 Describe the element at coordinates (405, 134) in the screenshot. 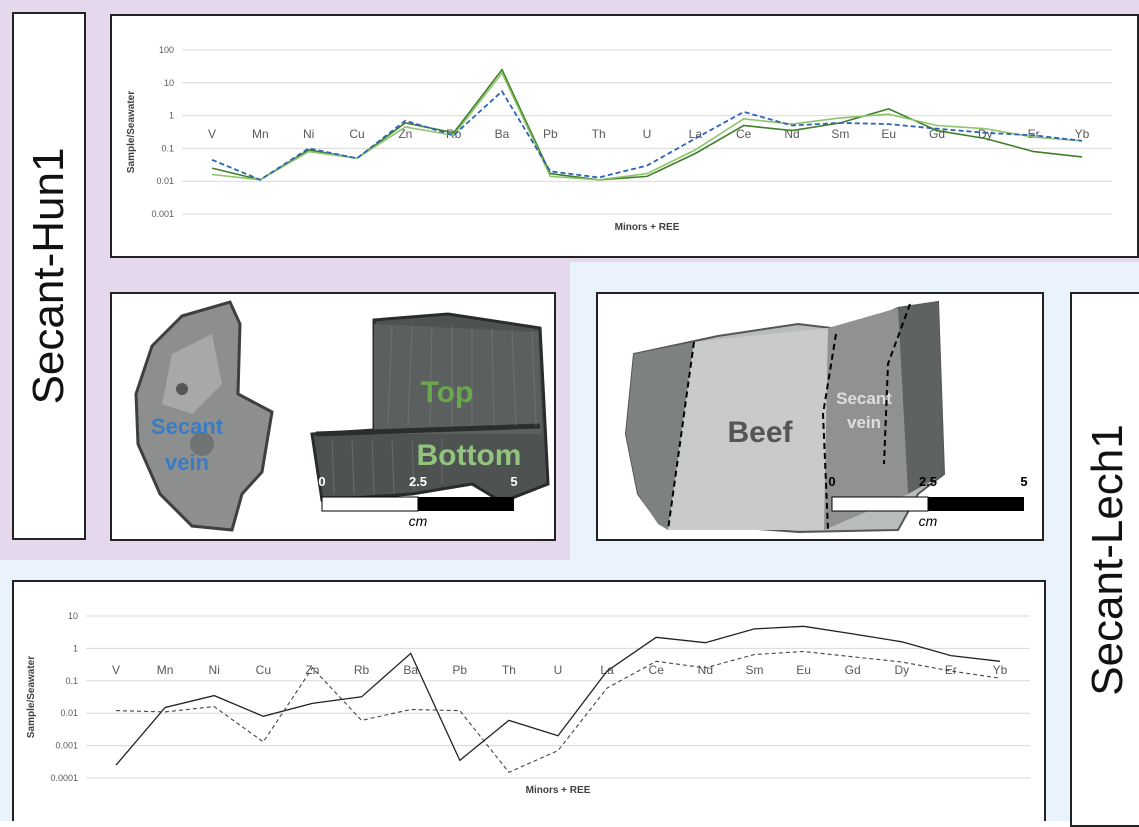

I see `x-category-label: Zn` at that location.